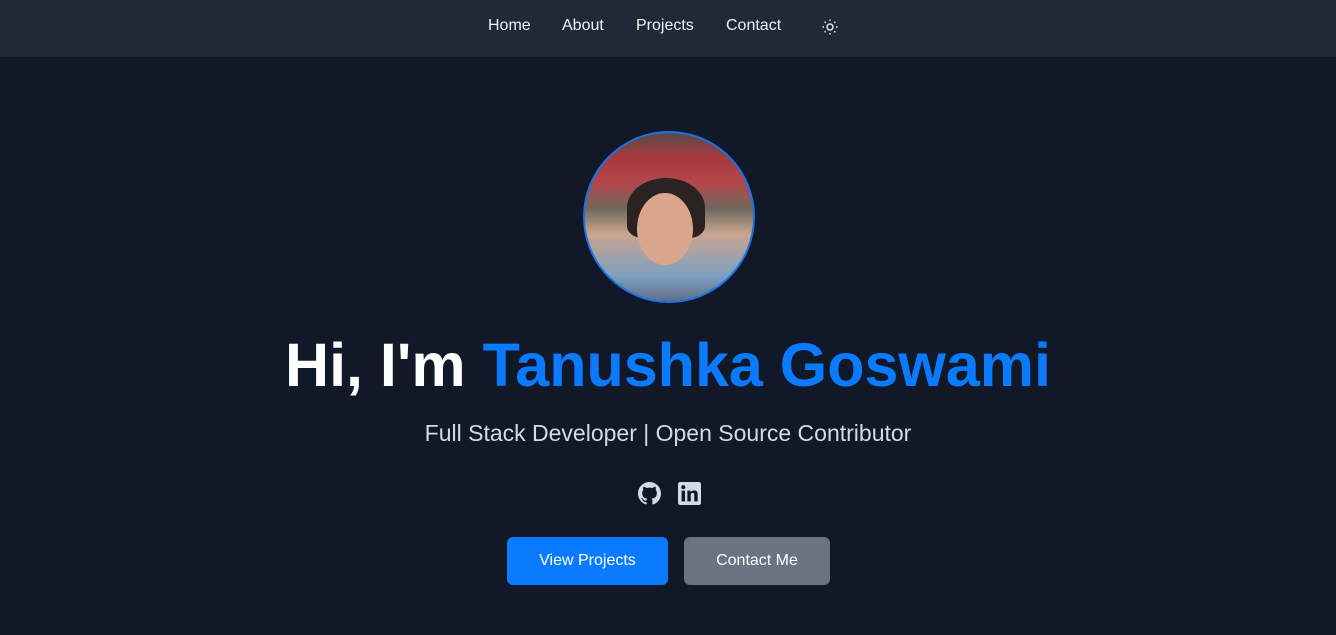  Describe the element at coordinates (583, 26) in the screenshot. I see `nav-about: About` at that location.